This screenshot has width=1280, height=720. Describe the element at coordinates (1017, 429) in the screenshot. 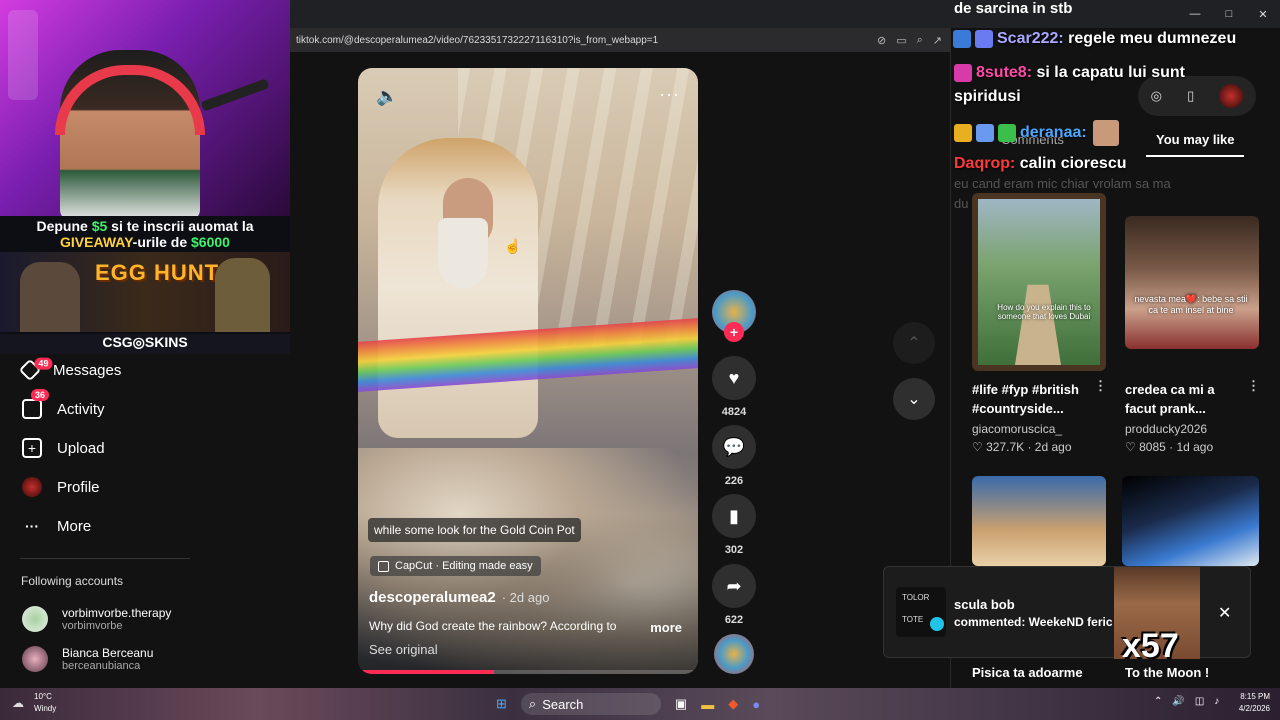

I see `card-author: giacomoruscica_` at that location.